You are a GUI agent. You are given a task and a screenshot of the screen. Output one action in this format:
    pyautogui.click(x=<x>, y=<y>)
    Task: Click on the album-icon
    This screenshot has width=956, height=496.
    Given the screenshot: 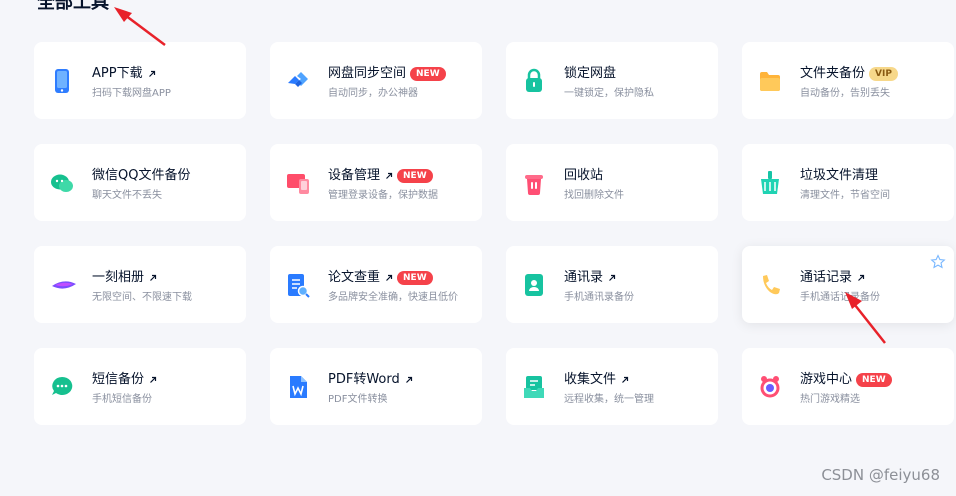 What is the action you would take?
    pyautogui.click(x=63, y=285)
    